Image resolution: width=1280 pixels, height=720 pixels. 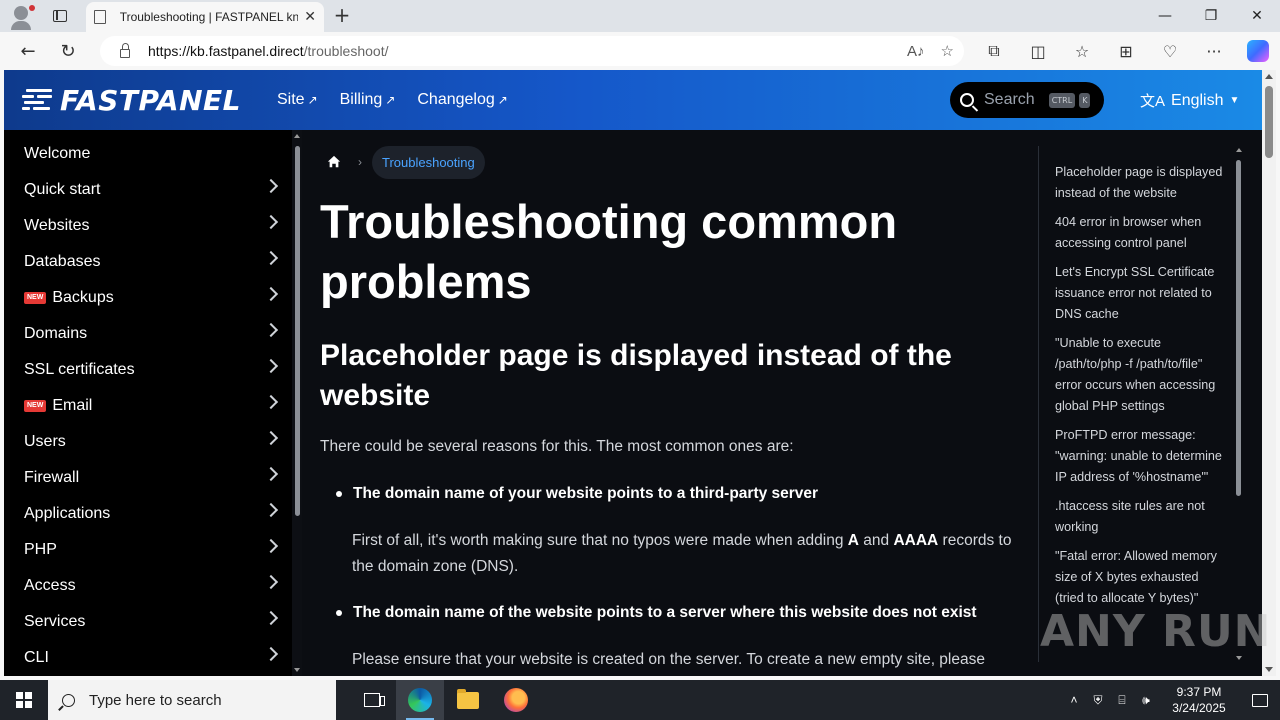 I want to click on restore-icon: ❐, so click(x=1211, y=16).